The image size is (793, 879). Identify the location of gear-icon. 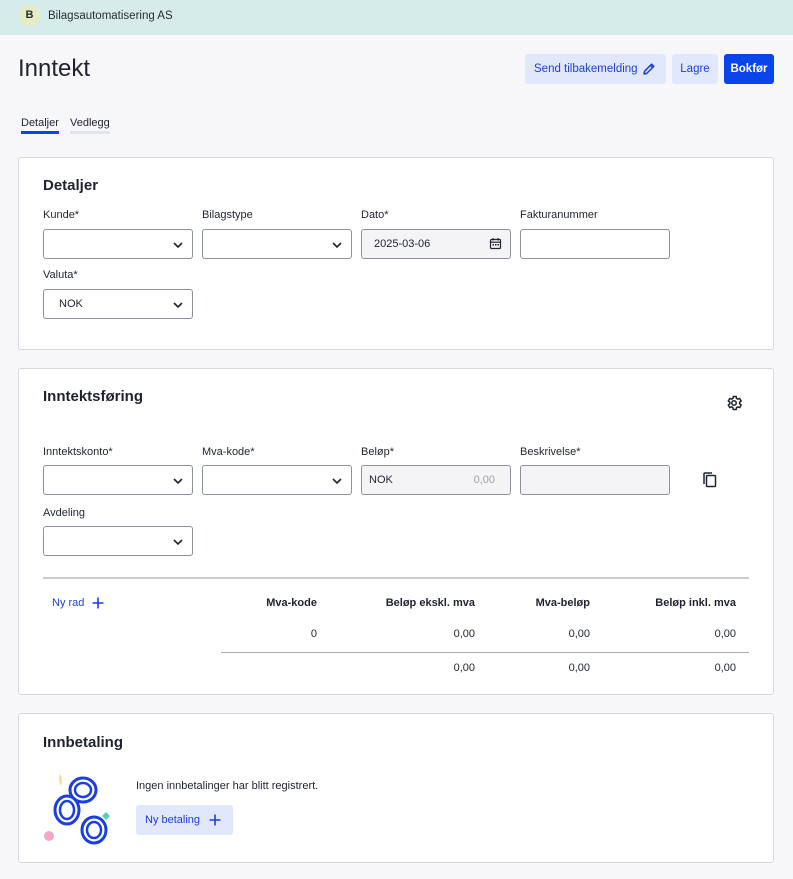
(734, 403).